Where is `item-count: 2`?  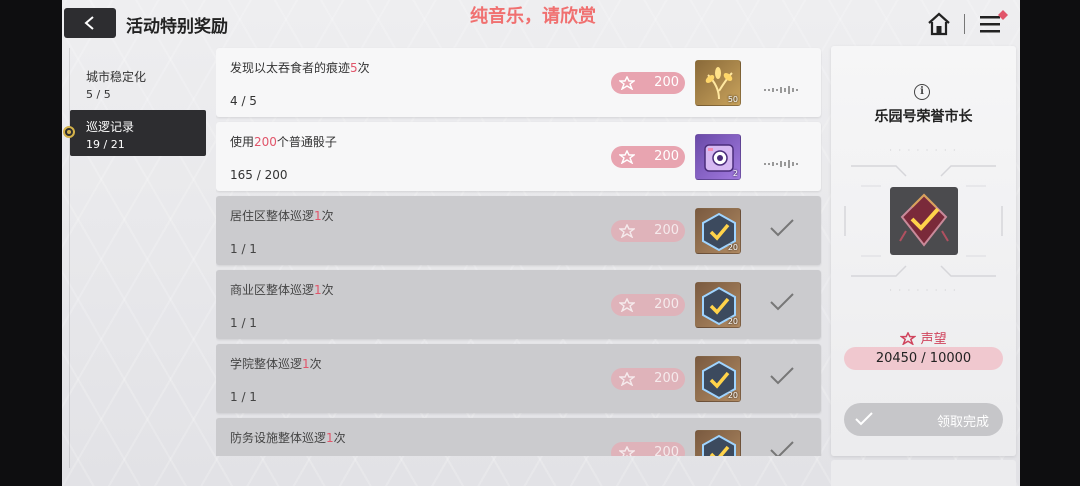
item-count: 2 is located at coordinates (735, 173).